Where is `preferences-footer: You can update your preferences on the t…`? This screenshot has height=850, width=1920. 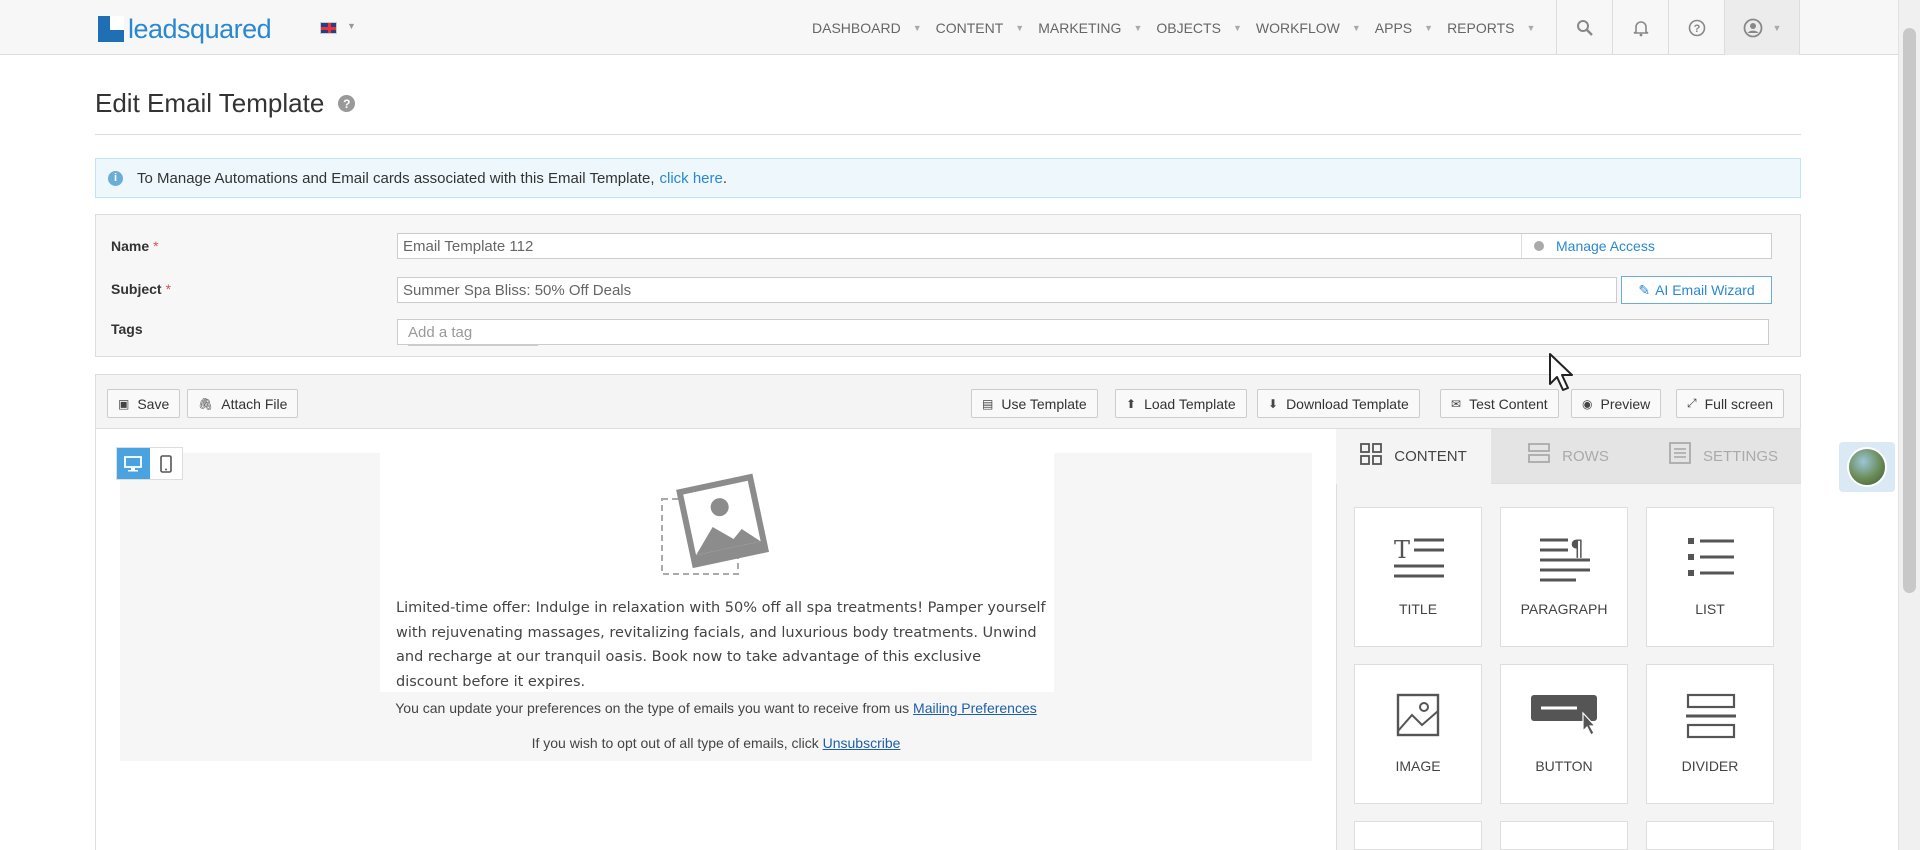 preferences-footer: You can update your preferences on the t… is located at coordinates (716, 708).